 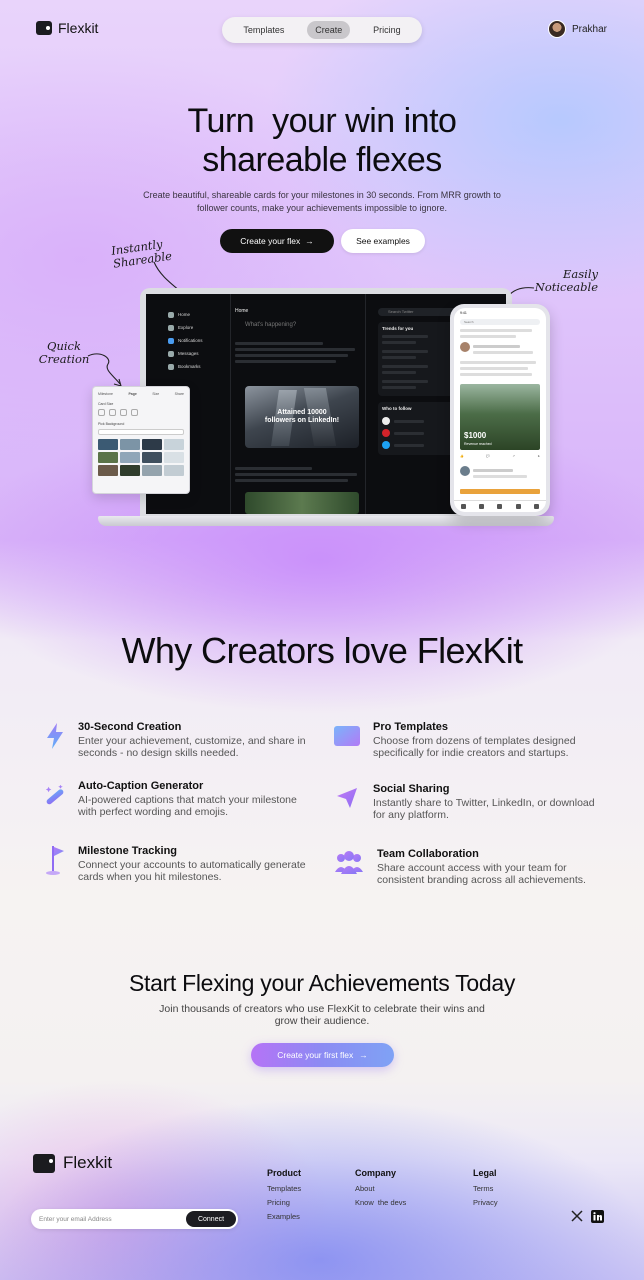 What do you see at coordinates (410, 727) in the screenshot?
I see `feature-title: Pro Templates` at bounding box center [410, 727].